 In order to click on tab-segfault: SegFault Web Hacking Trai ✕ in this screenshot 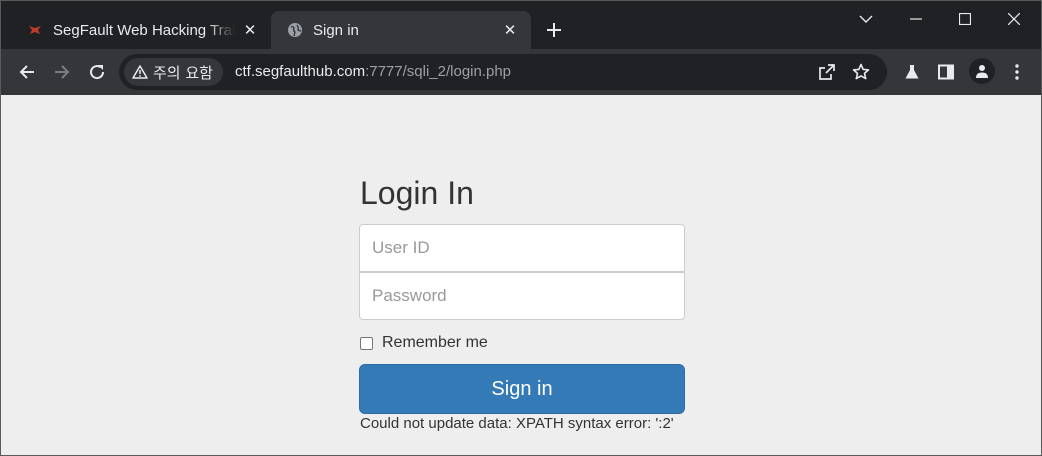, I will do `click(141, 30)`.